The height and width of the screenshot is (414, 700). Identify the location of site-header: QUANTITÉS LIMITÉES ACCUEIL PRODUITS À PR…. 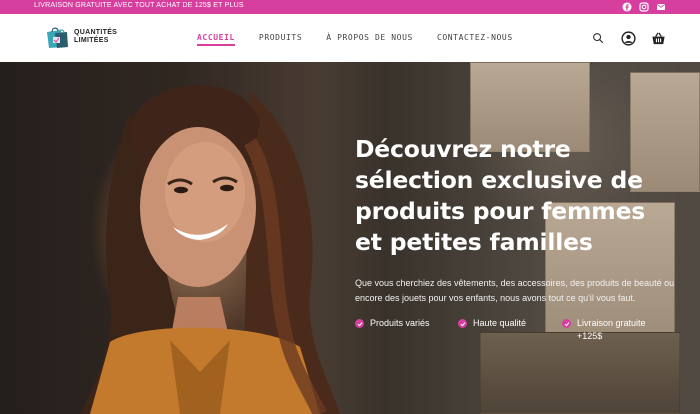
(350, 38).